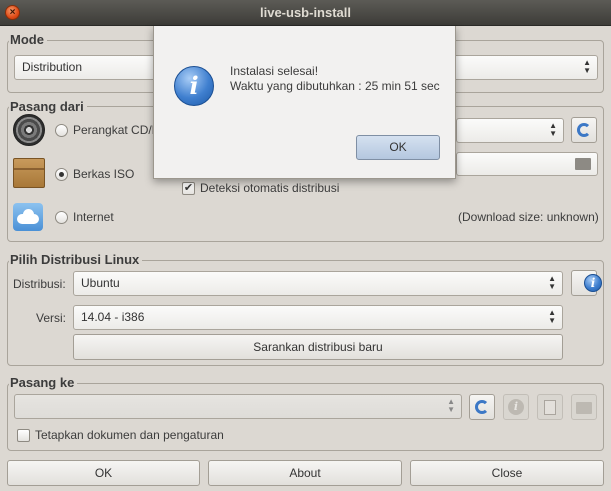 This screenshot has width=611, height=491. I want to click on autodetect-checkbox: ✔, so click(188, 188).